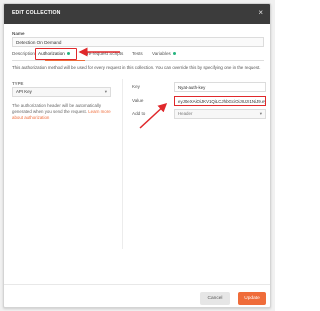  What do you see at coordinates (185, 113) in the screenshot?
I see `add-to-selected: Header` at bounding box center [185, 113].